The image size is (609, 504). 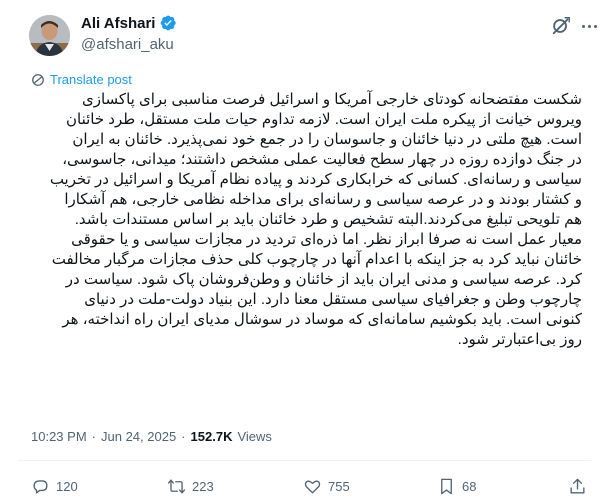 I want to click on divider, so click(x=304, y=460).